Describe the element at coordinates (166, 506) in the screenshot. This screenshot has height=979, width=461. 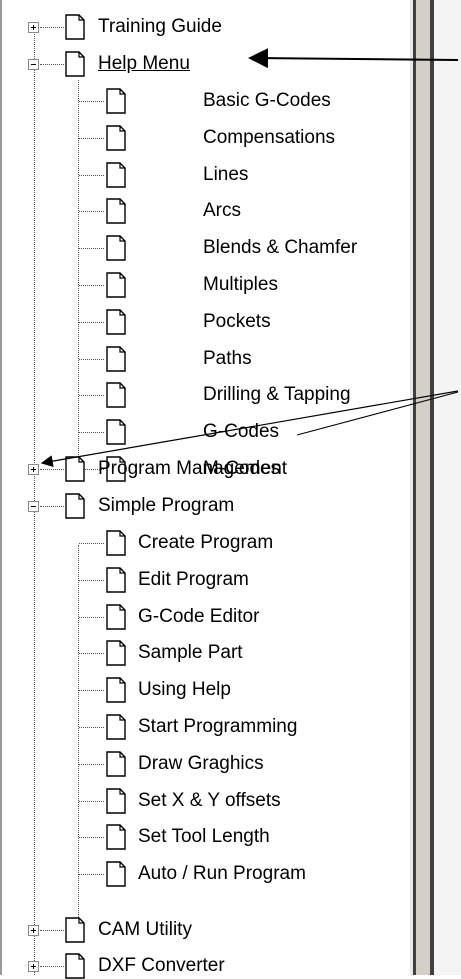
I see `tree-node-label: Simple Program` at that location.